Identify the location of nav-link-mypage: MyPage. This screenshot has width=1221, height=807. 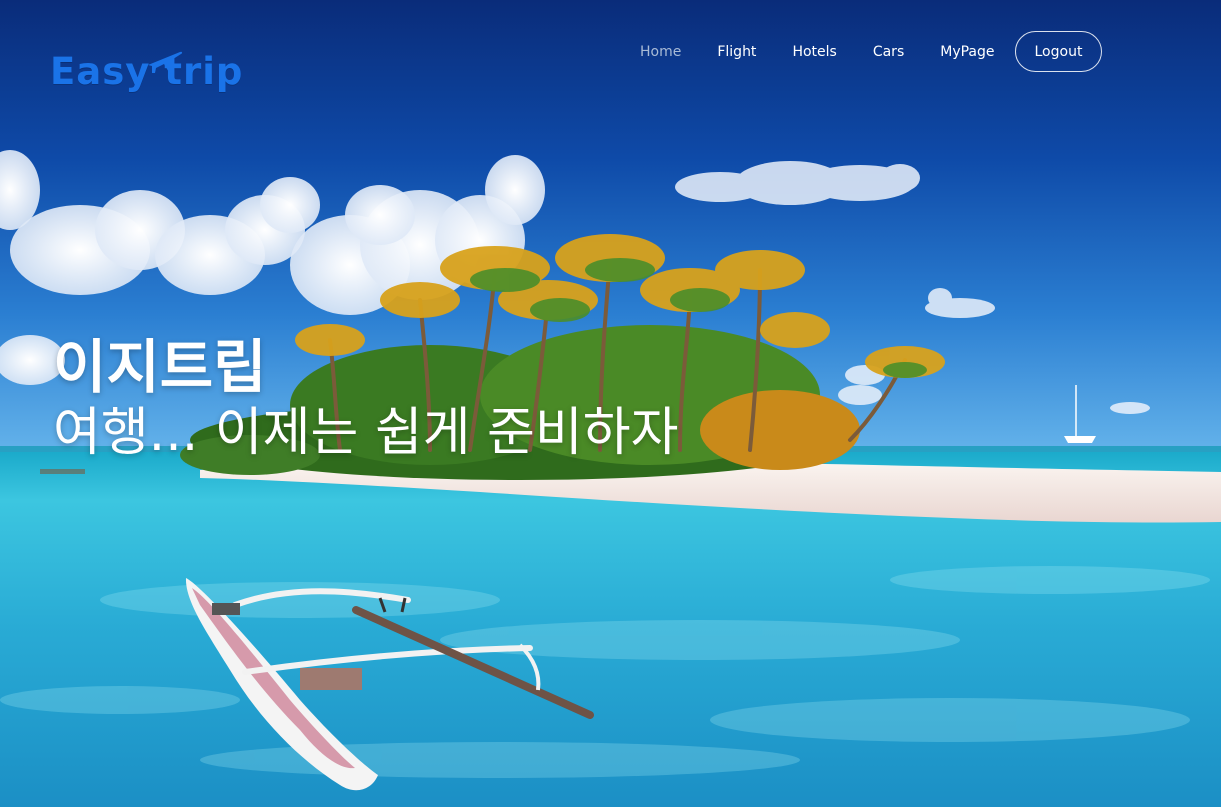
(967, 52).